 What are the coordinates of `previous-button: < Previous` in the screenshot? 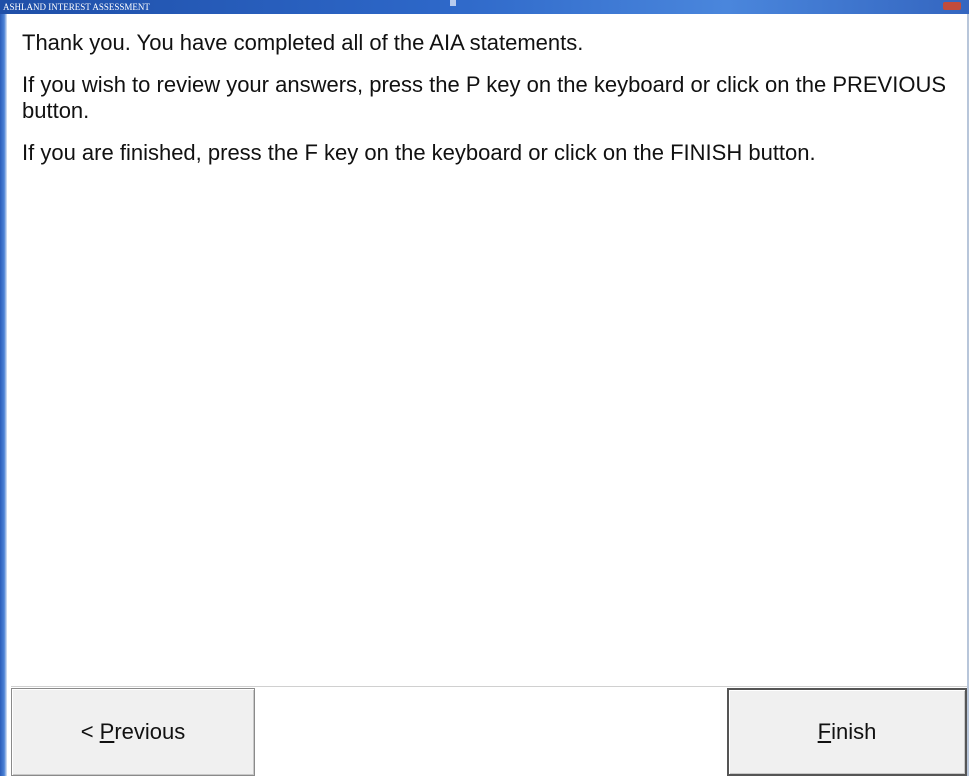 It's located at (133, 732).